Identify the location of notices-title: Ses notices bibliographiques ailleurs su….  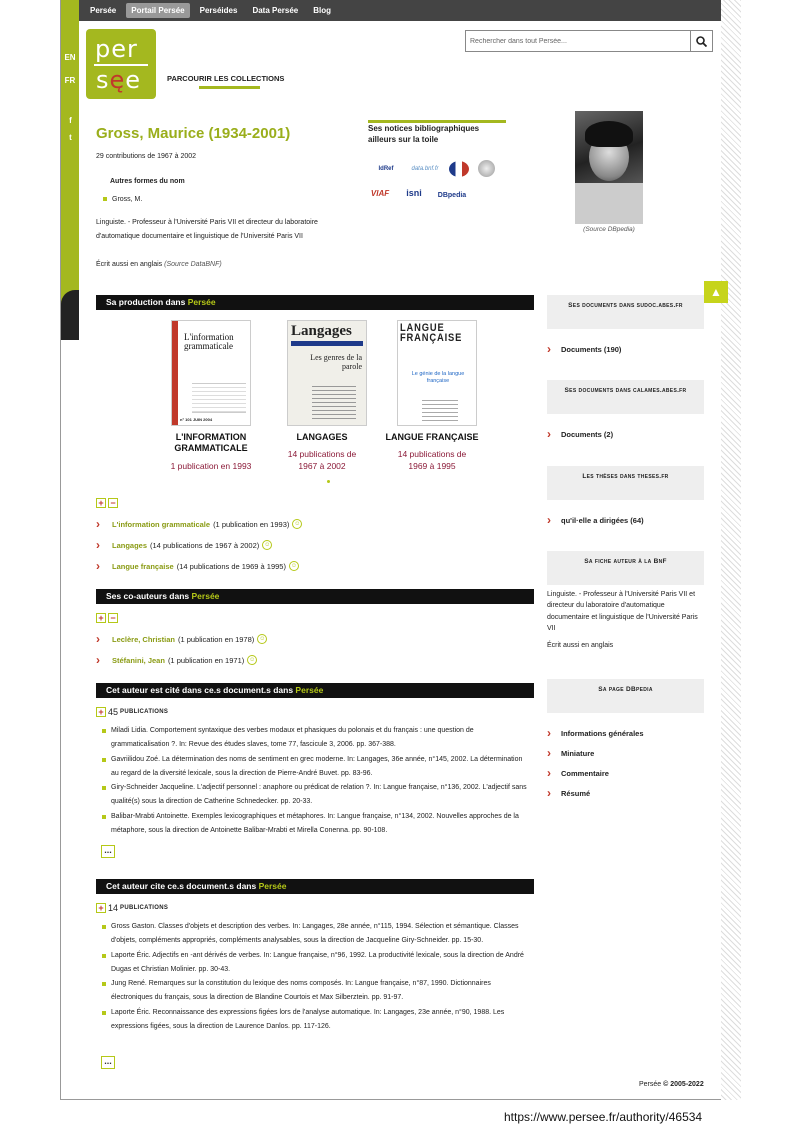
(424, 134).